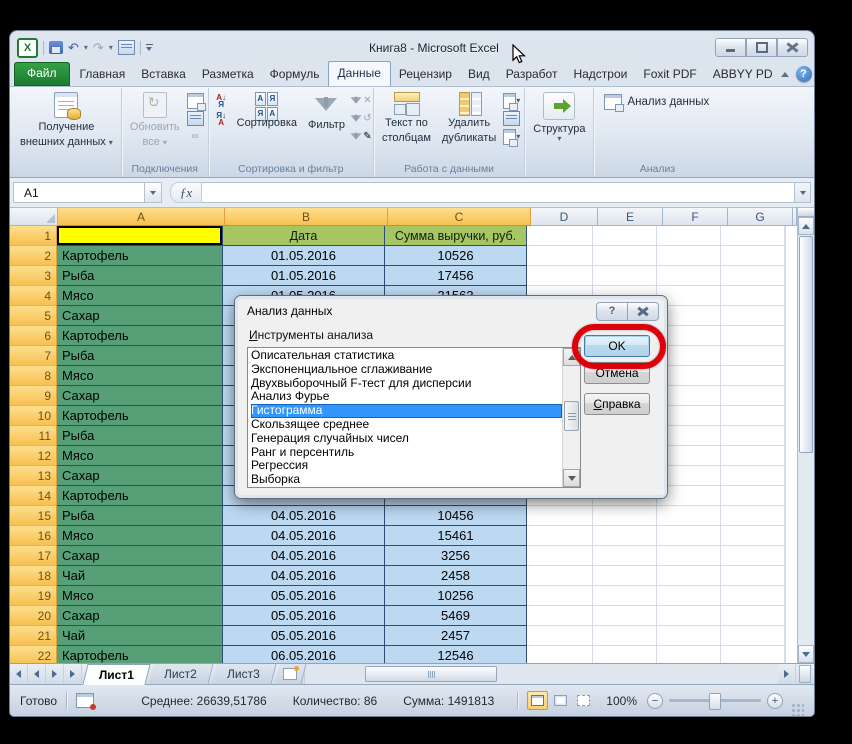  Describe the element at coordinates (33, 236) in the screenshot. I see `row-header: 1` at that location.